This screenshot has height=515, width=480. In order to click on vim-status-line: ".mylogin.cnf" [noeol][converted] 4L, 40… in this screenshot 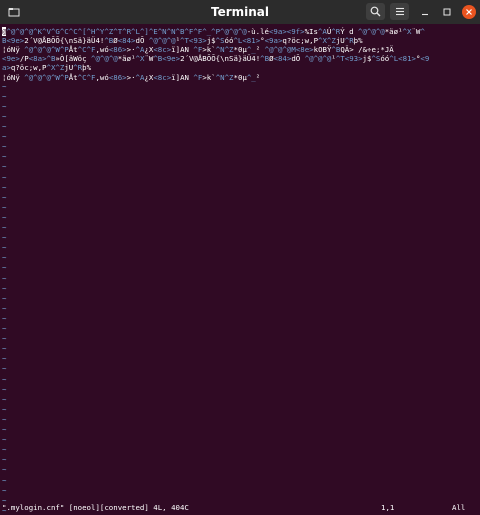, I will do `click(240, 508)`.